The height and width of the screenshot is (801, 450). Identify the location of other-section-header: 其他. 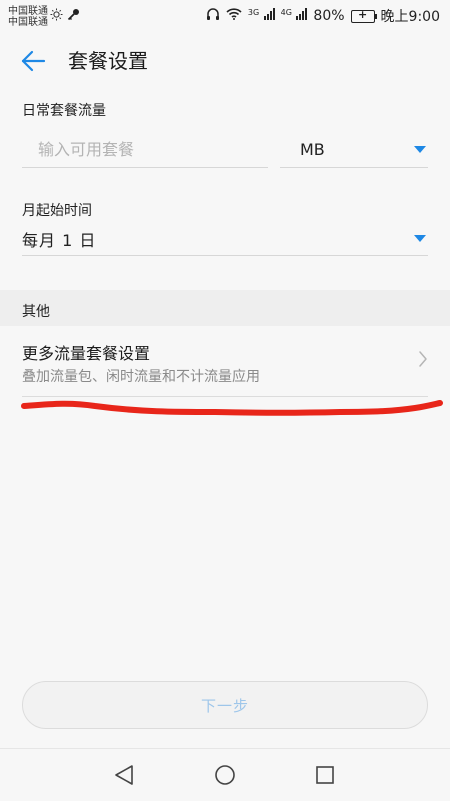
(225, 308).